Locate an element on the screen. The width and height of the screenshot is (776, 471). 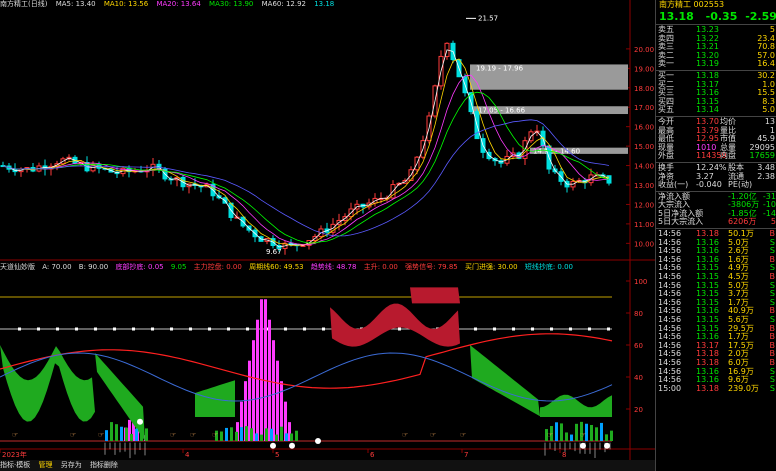
price-change: -0.35 is located at coordinates (721, 16).